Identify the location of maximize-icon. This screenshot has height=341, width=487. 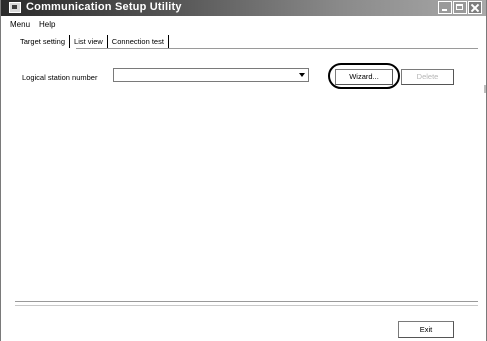
(460, 7).